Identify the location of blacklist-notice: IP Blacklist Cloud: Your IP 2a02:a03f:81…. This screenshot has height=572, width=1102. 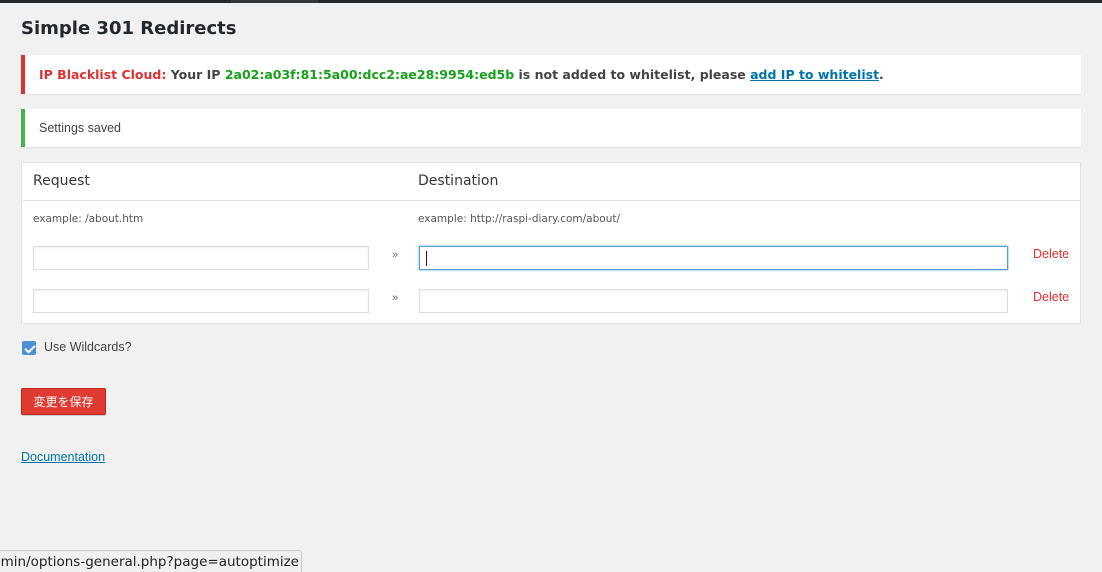
(551, 74).